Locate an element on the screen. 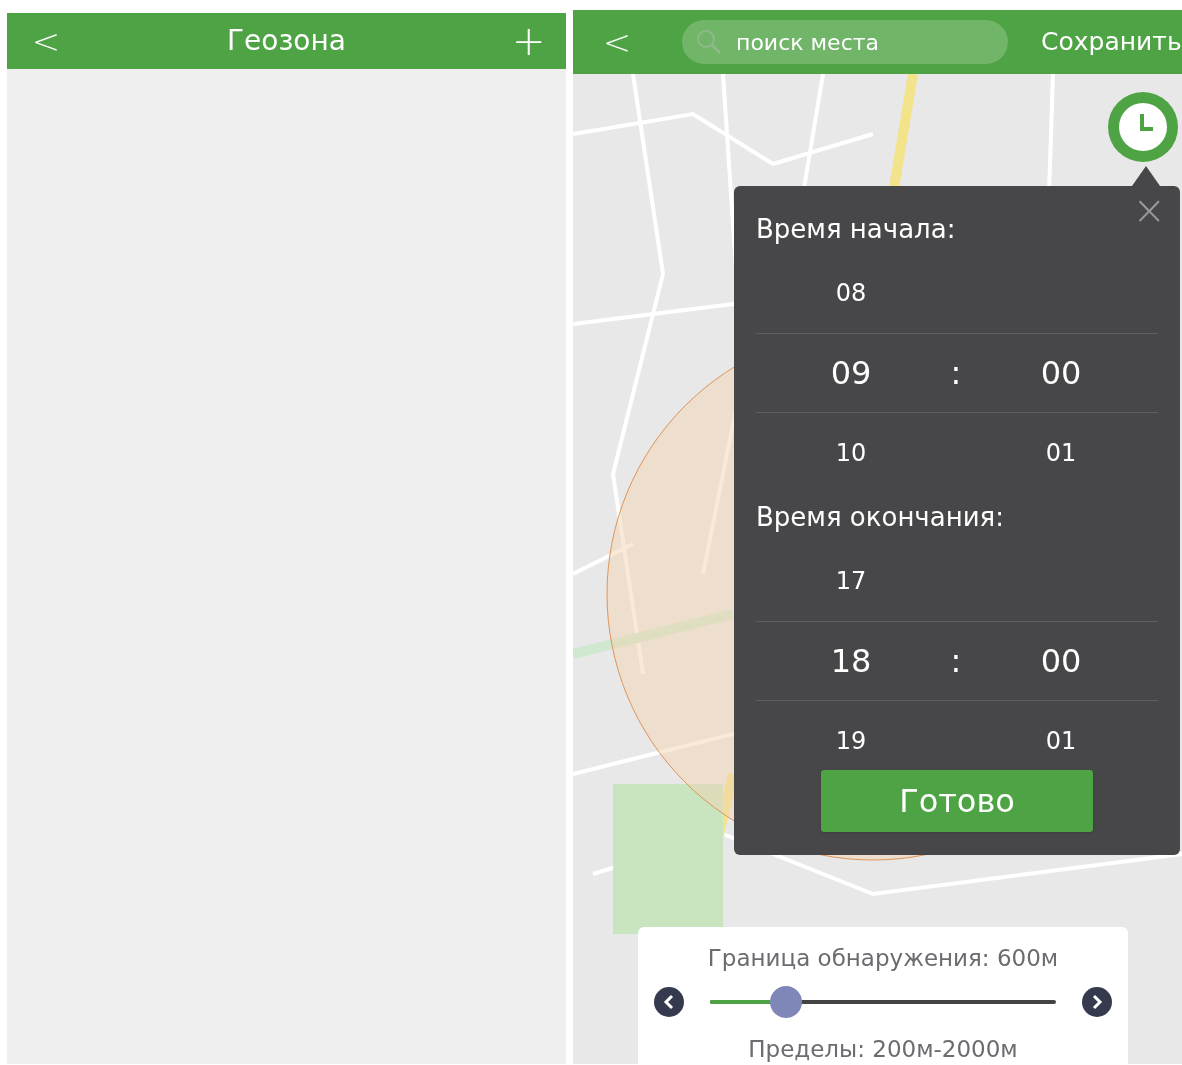  slider-track is located at coordinates (883, 1001).